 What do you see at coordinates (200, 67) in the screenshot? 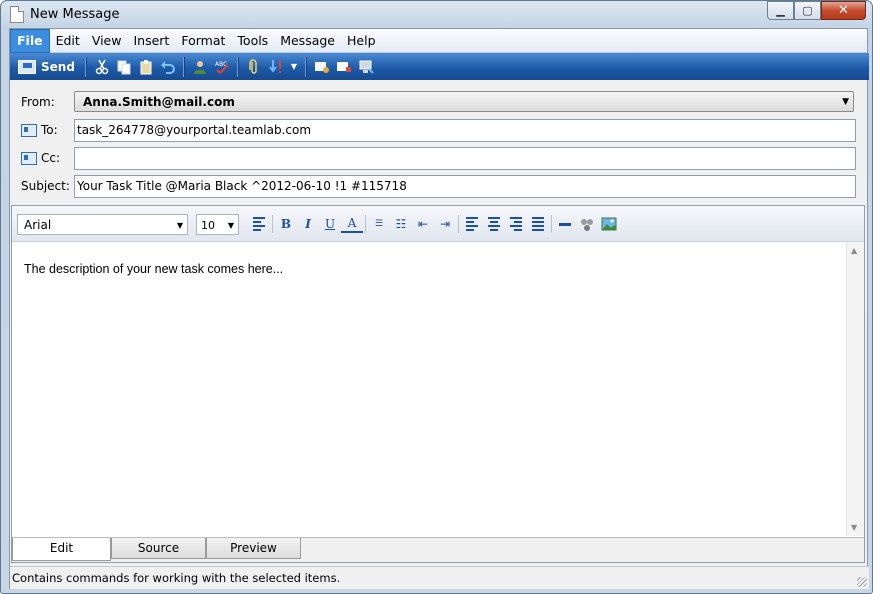
I see `address-book-icon` at bounding box center [200, 67].